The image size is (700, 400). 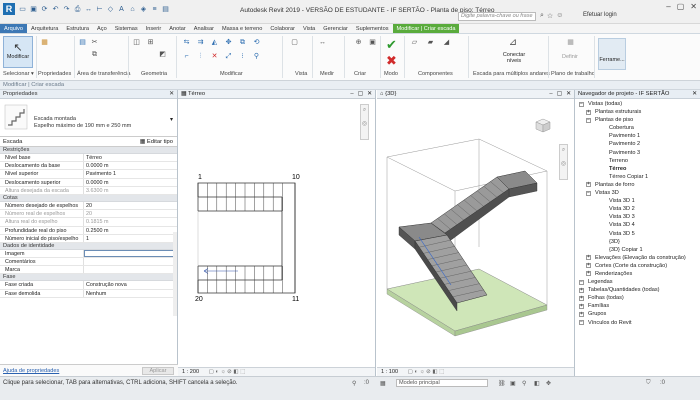 I want to click on properties-icon: ▦, so click(x=44, y=42).